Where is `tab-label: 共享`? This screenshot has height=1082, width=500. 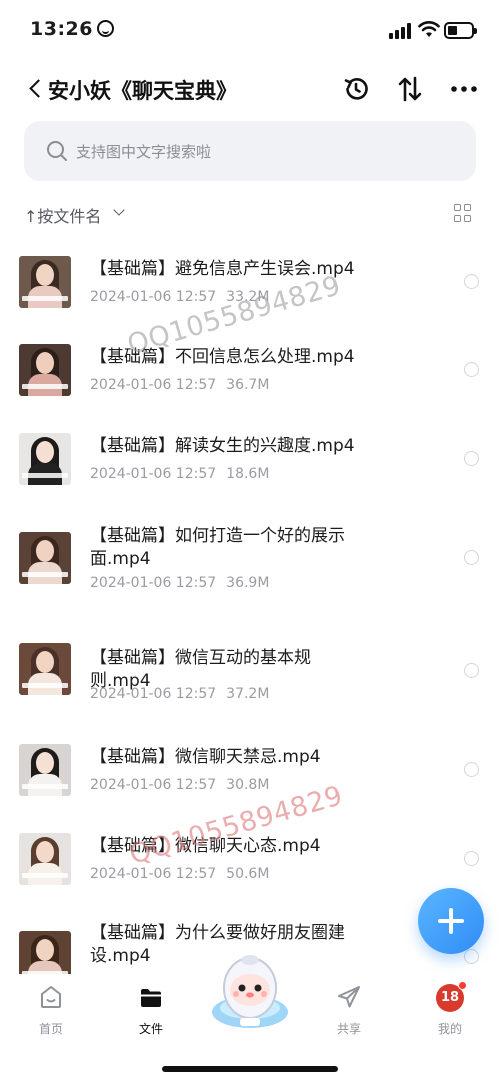
tab-label: 共享 is located at coordinates (348, 1029).